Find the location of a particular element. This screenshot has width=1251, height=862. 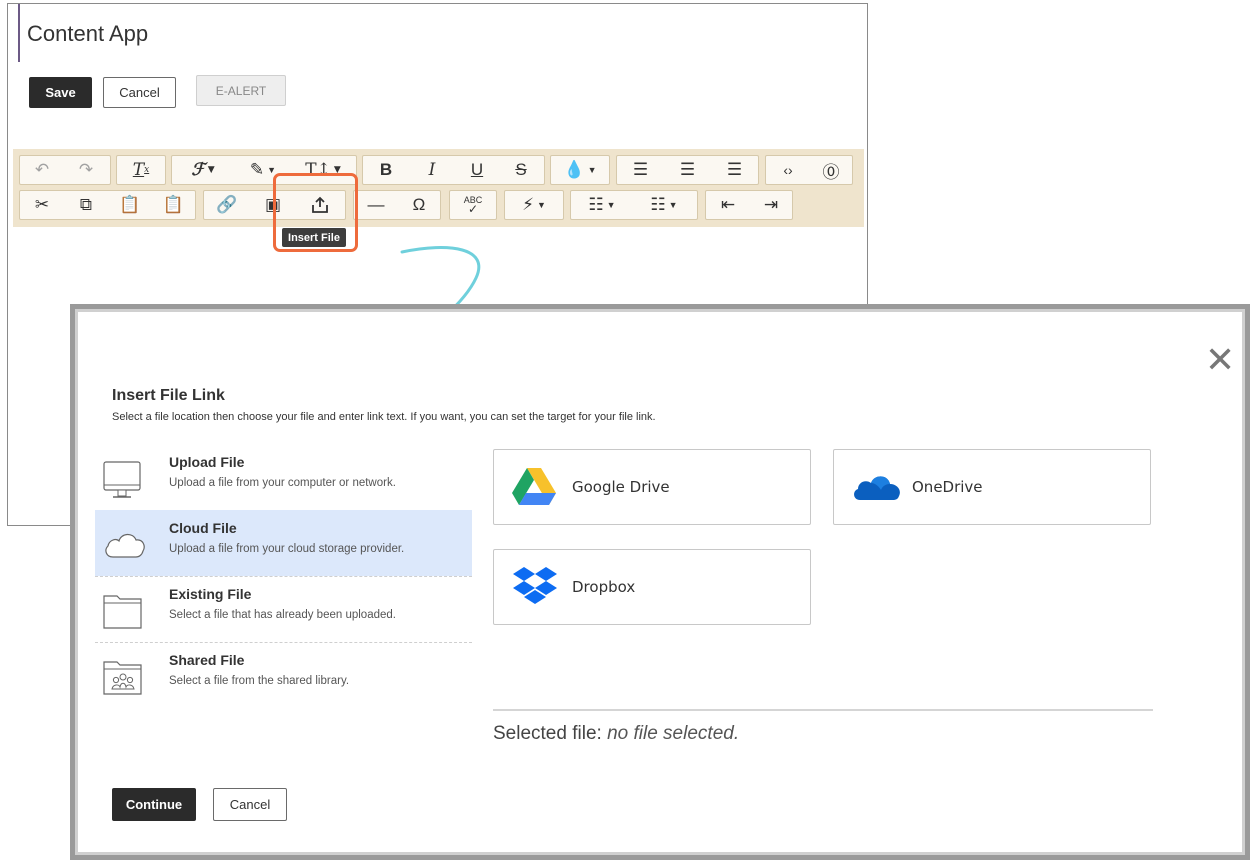

indent-group: ⇤ ⇥ is located at coordinates (749, 205).